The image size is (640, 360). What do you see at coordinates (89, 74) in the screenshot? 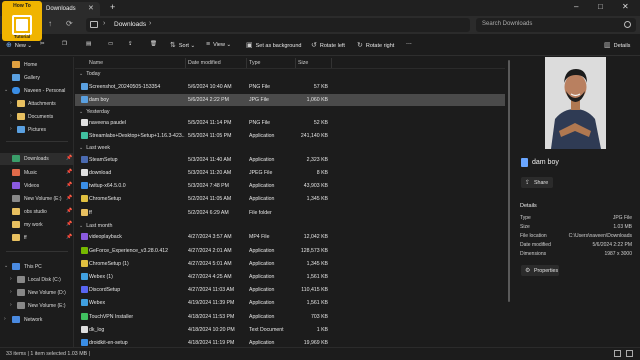
I see `group-header-today: ⌄ Today` at bounding box center [89, 74].